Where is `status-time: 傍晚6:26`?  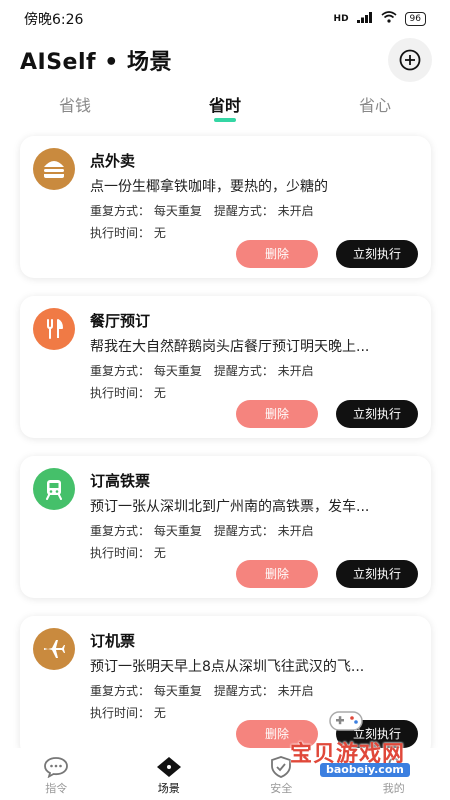 status-time: 傍晚6:26 is located at coordinates (54, 20).